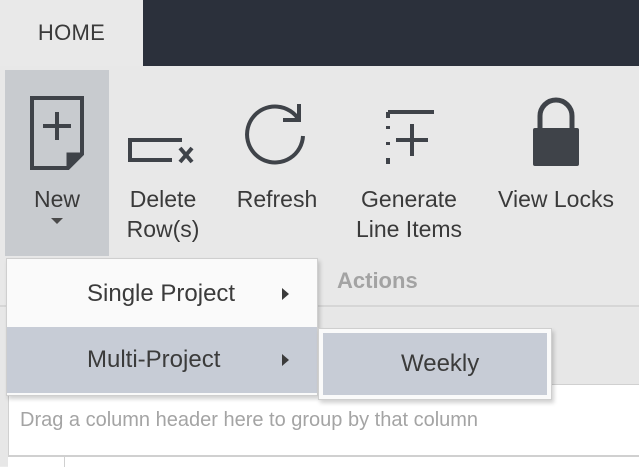 The height and width of the screenshot is (467, 639). What do you see at coordinates (556, 199) in the screenshot?
I see `view-locks-label: View Locks` at bounding box center [556, 199].